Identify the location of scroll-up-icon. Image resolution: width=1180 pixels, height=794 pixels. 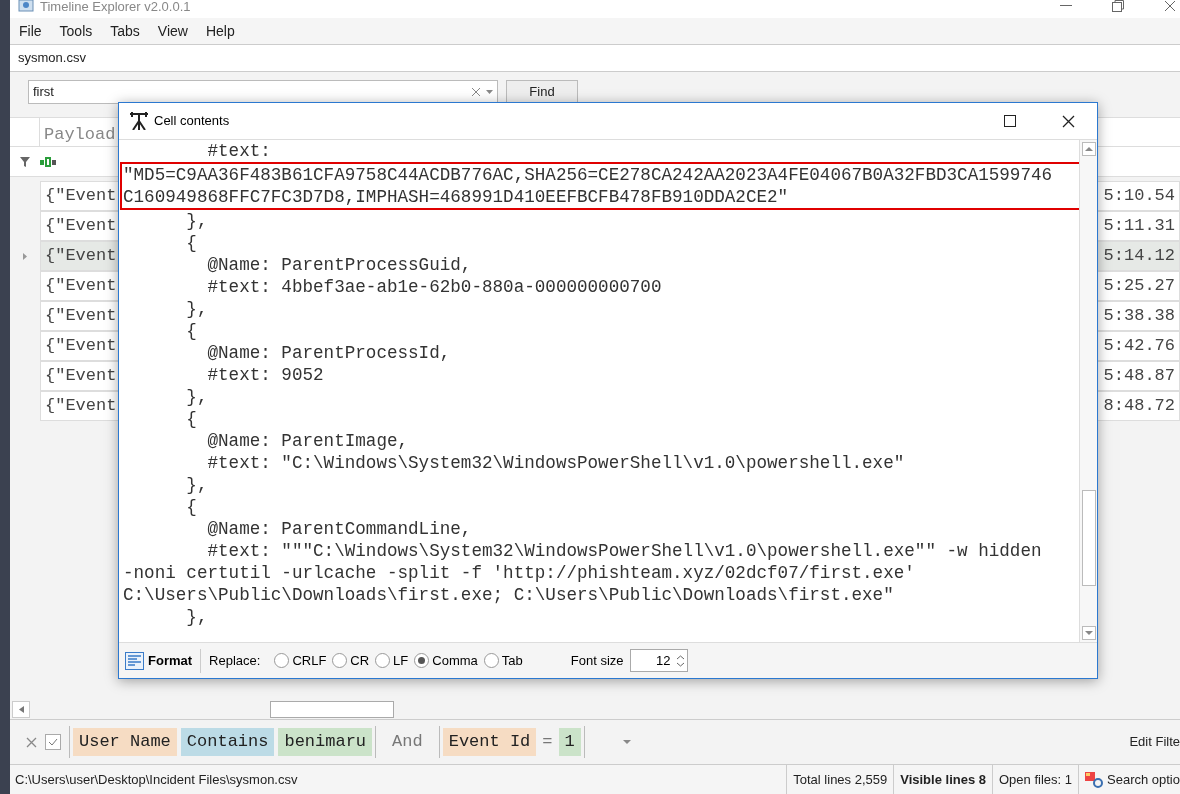
(1088, 149).